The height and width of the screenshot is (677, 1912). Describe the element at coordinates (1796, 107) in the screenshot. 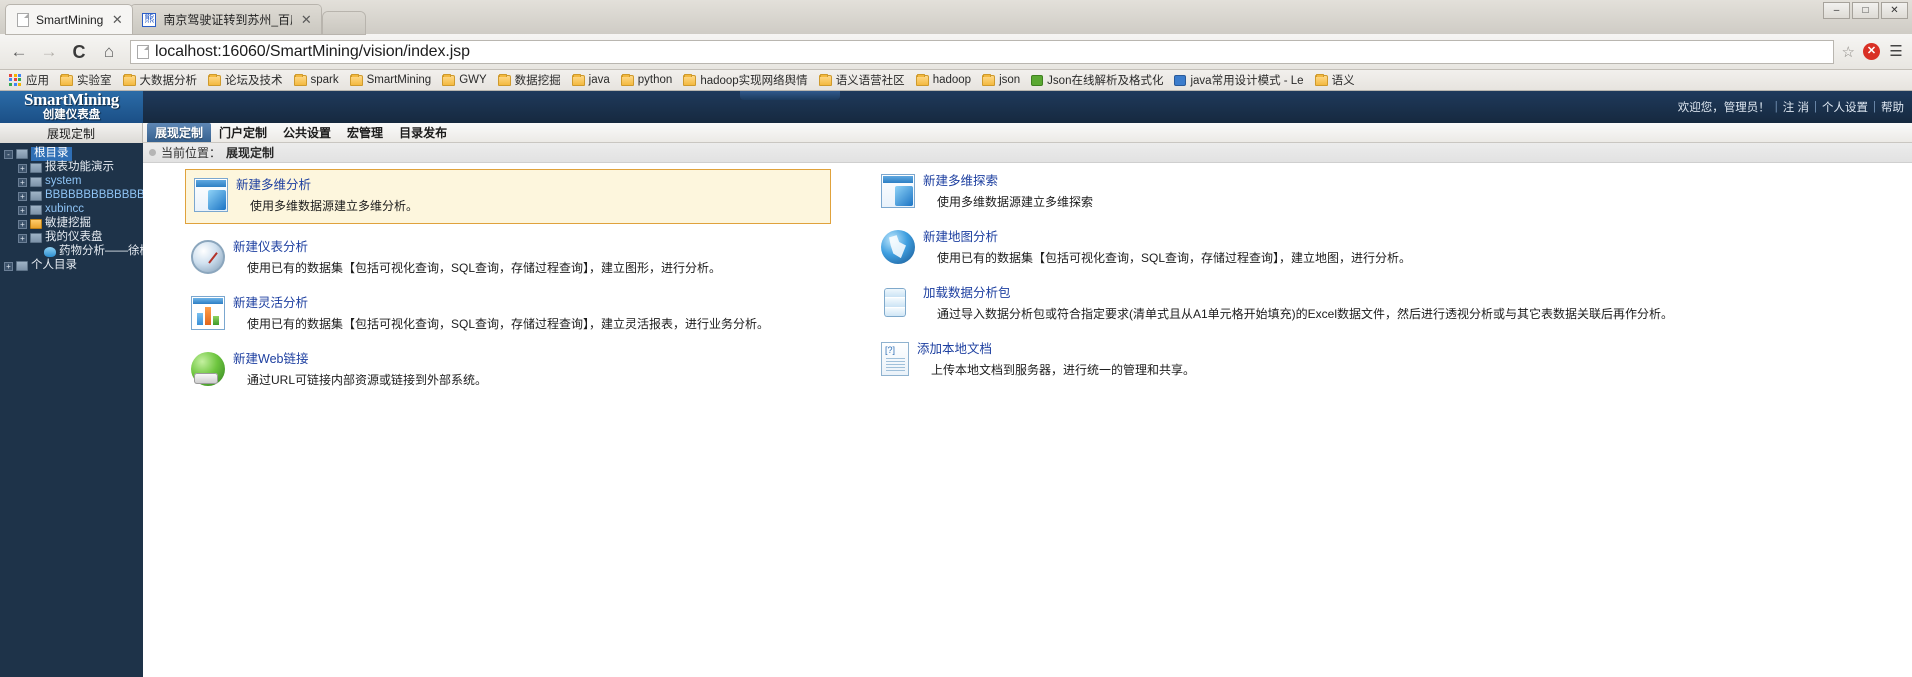

I see `logout-link: 注 消` at that location.